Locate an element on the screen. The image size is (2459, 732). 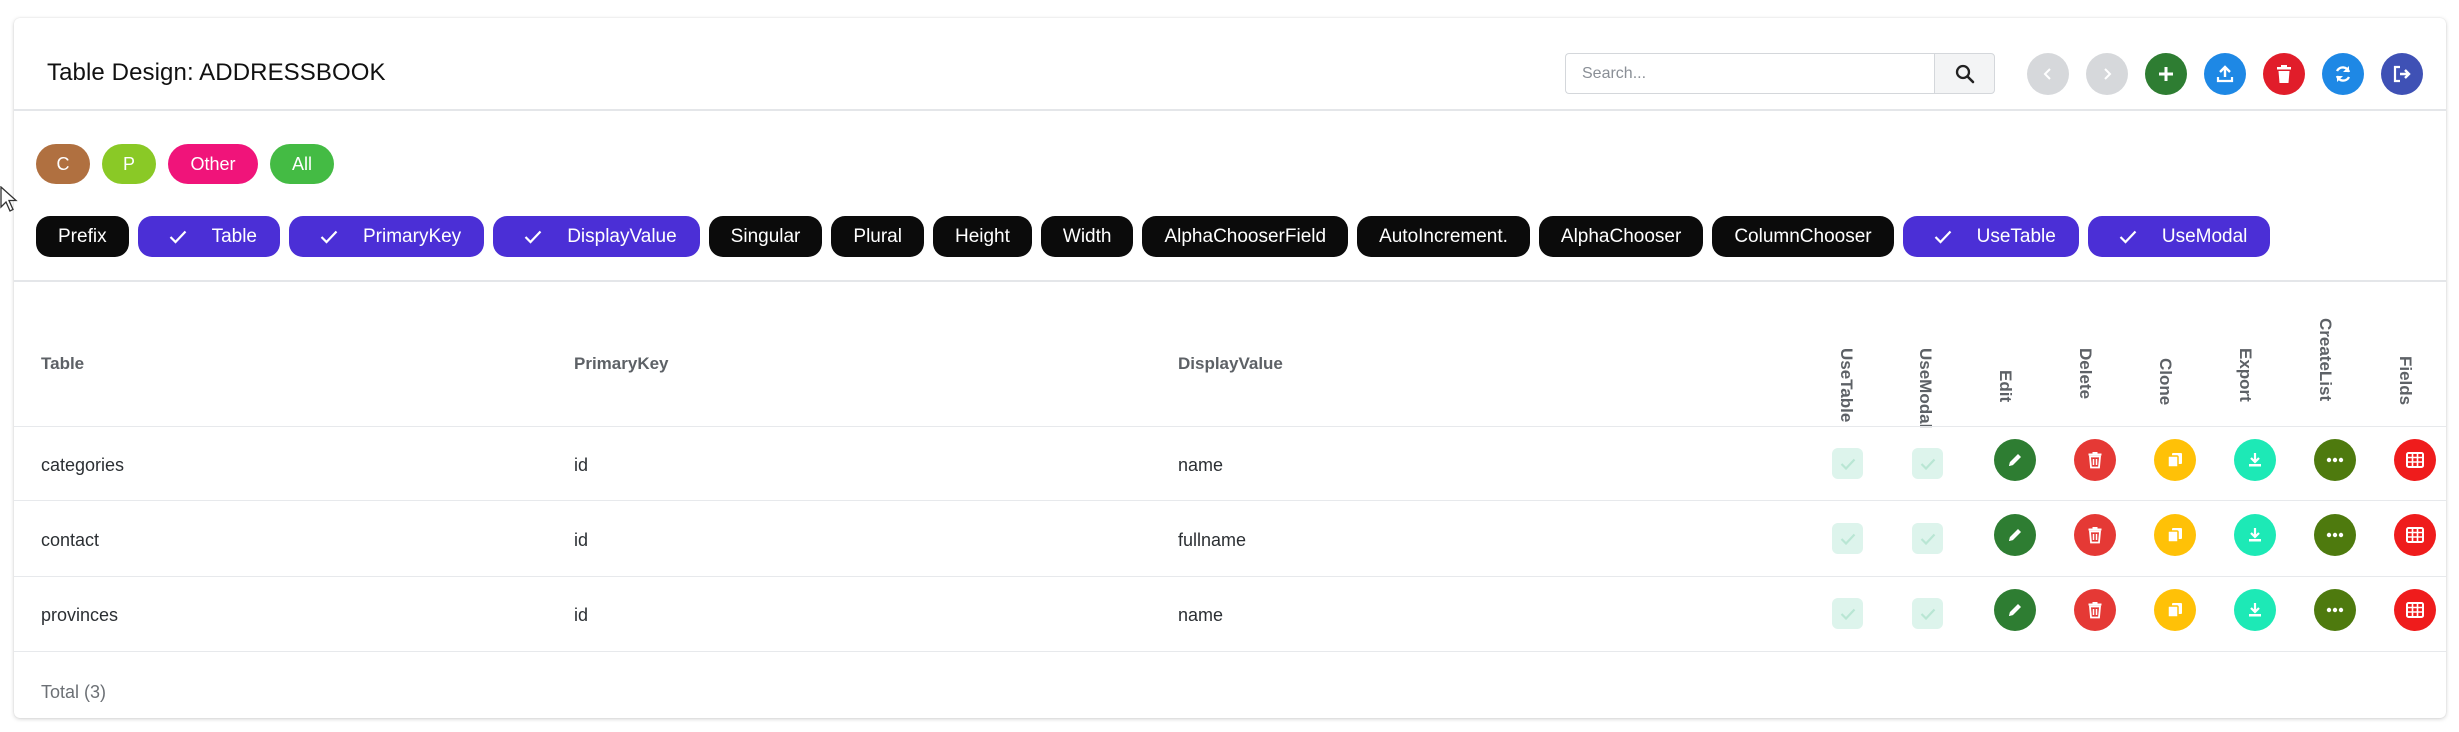
row-divider is located at coordinates (1230, 651).